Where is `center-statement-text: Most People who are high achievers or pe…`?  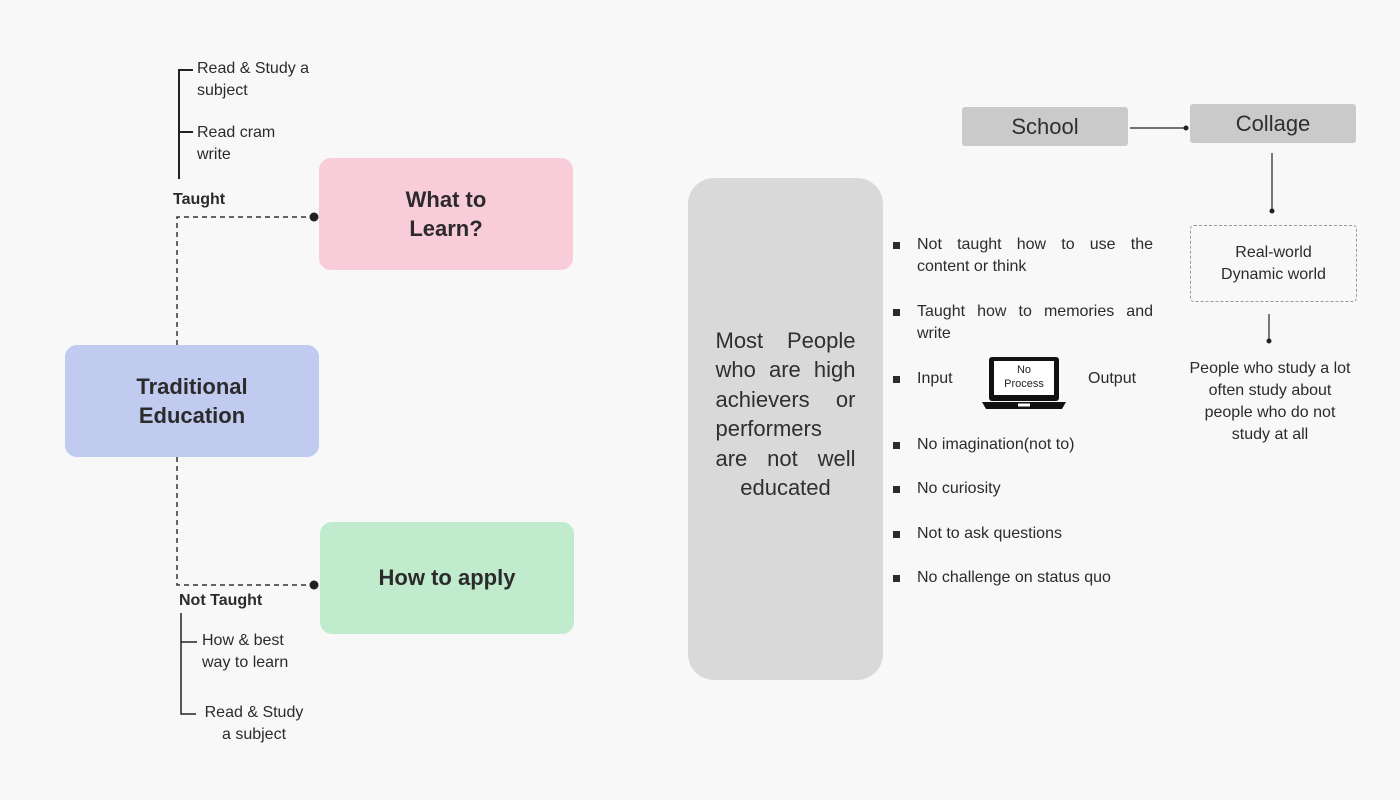 center-statement-text: Most People who are high achievers or pe… is located at coordinates (785, 414).